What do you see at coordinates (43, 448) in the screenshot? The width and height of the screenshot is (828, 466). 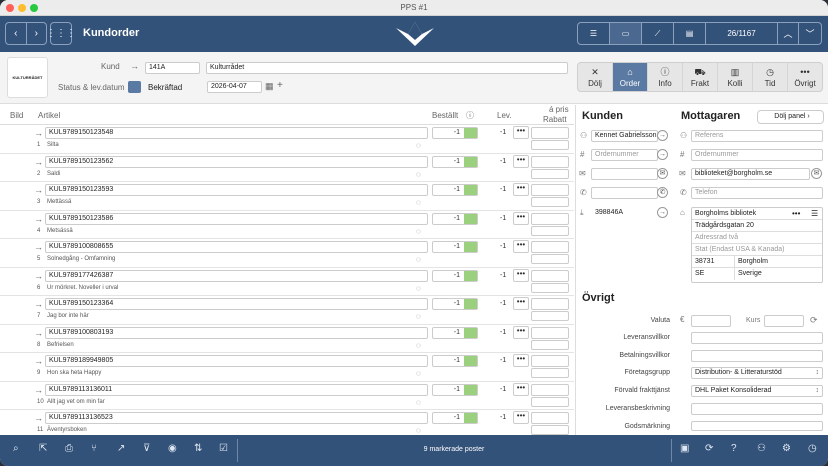 I see `cursor-select-icon: ⇱` at bounding box center [43, 448].